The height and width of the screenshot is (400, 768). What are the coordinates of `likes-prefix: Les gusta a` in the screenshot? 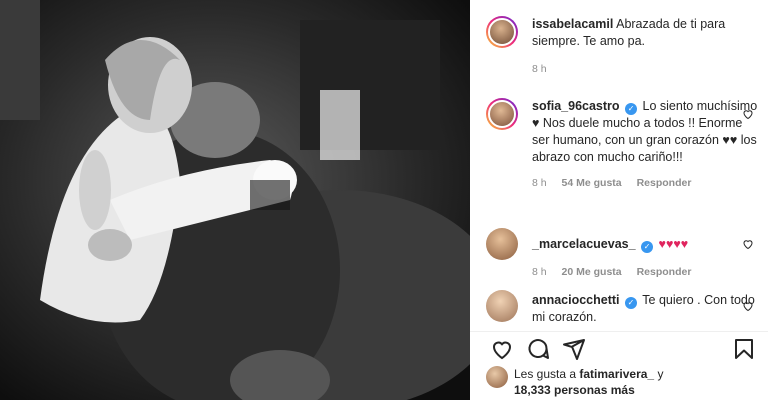 It's located at (545, 374).